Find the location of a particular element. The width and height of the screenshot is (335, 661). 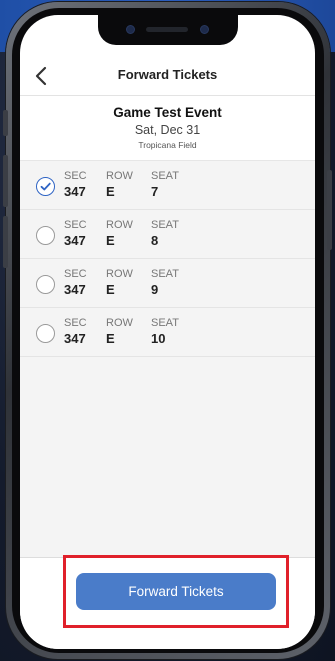

ticket-checkbox-checked is located at coordinates (45, 186).